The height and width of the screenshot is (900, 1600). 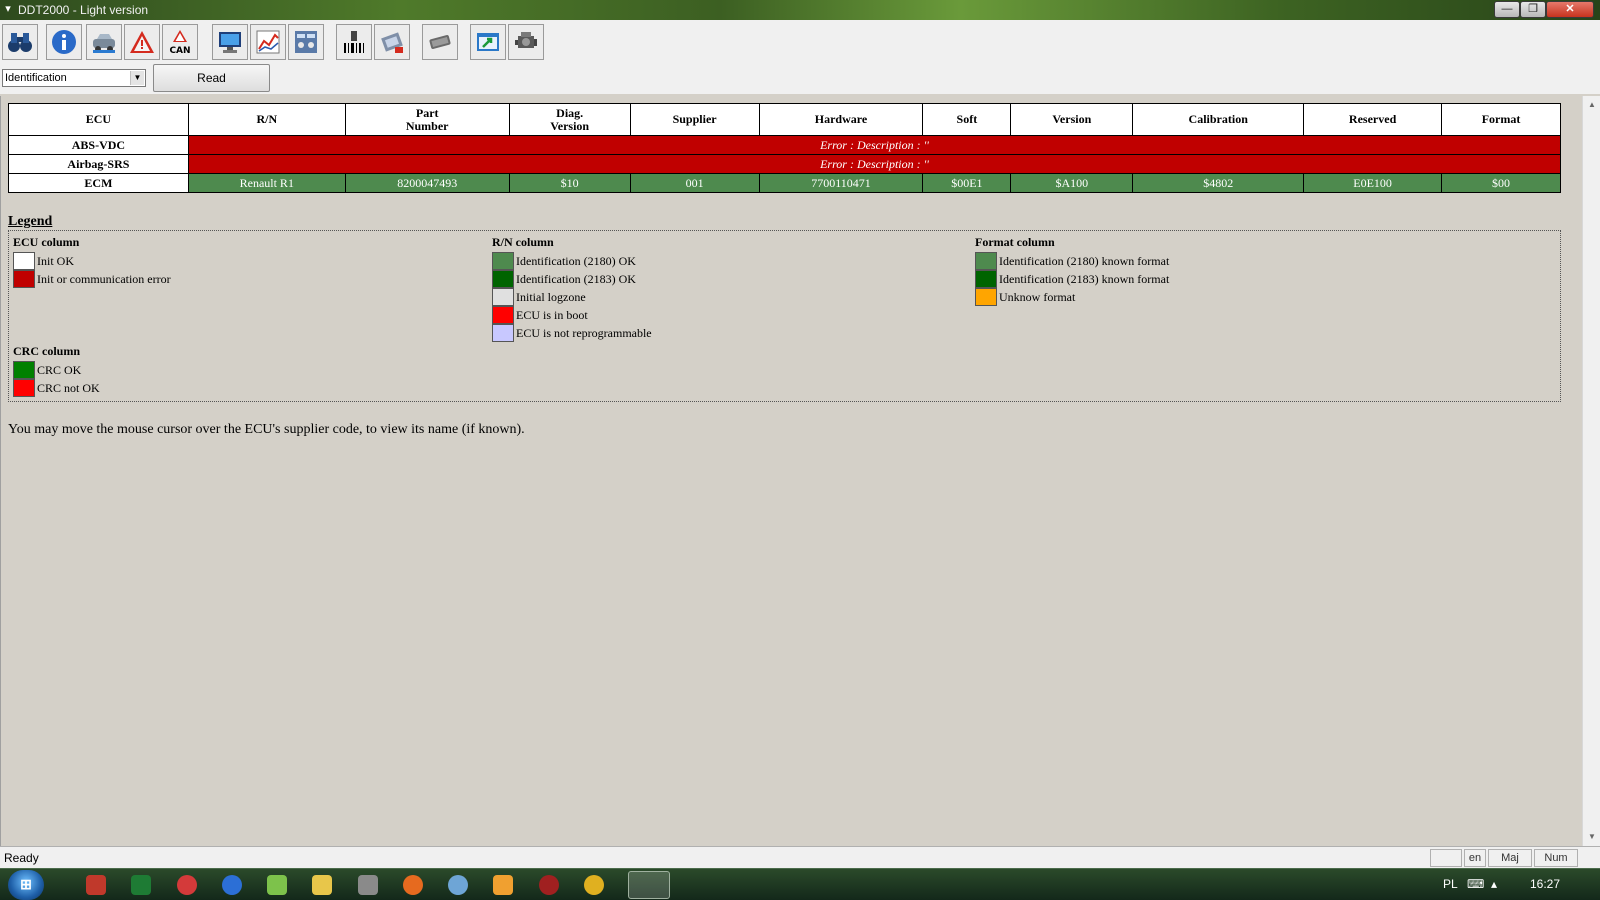 What do you see at coordinates (1475, 858) in the screenshot?
I see `status-lang: en` at bounding box center [1475, 858].